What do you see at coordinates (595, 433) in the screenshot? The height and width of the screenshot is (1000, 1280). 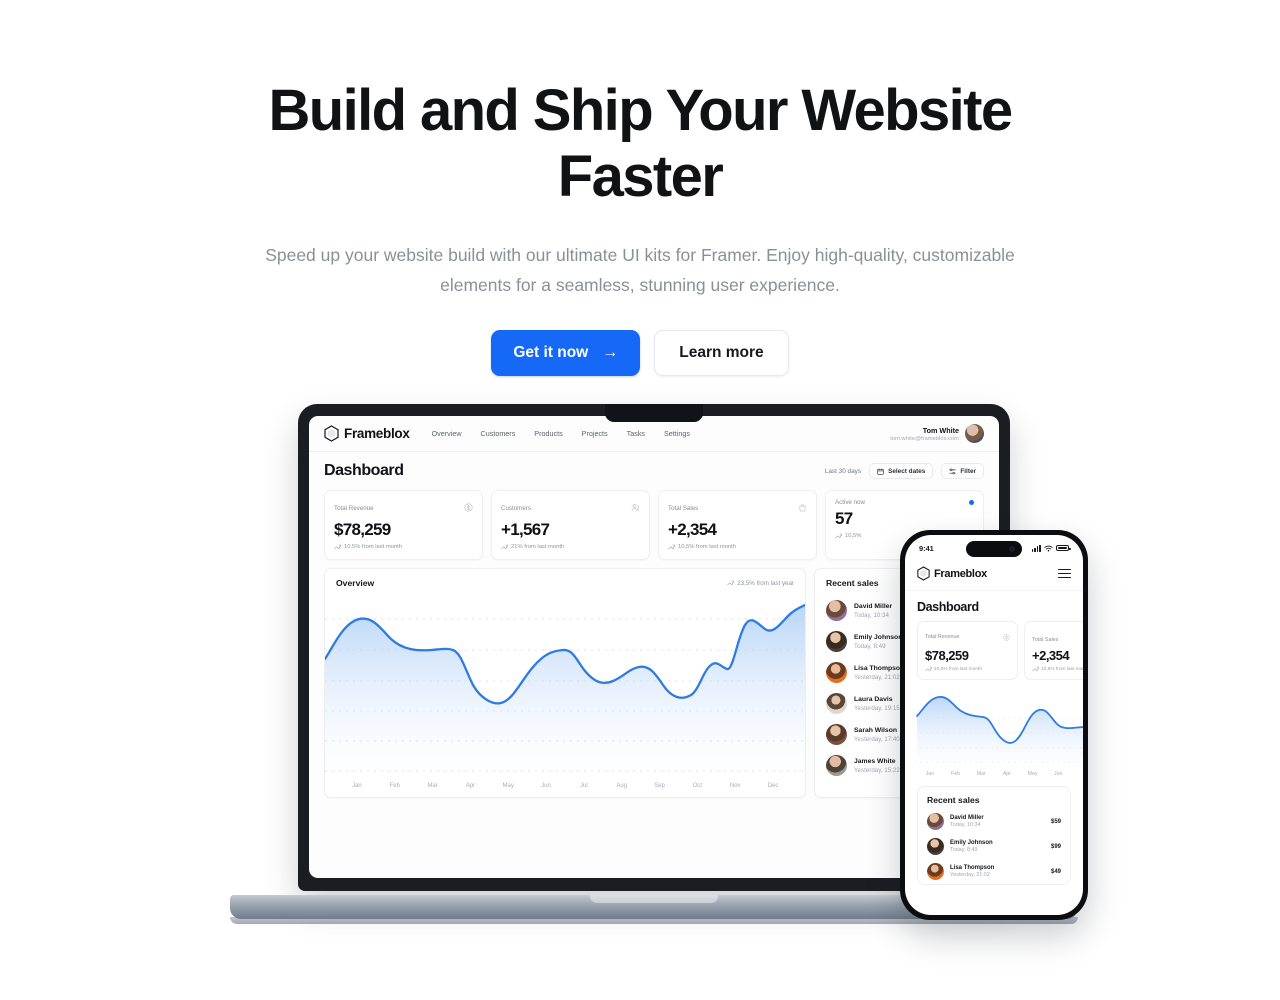 I see `nav-item-projects: Projects` at bounding box center [595, 433].